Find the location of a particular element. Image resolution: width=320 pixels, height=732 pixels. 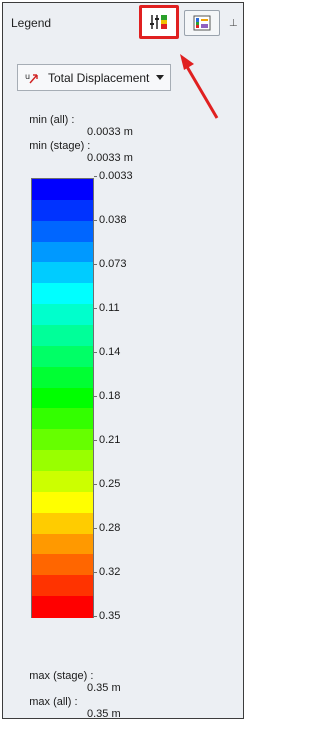

legend-image-button is located at coordinates (202, 23).